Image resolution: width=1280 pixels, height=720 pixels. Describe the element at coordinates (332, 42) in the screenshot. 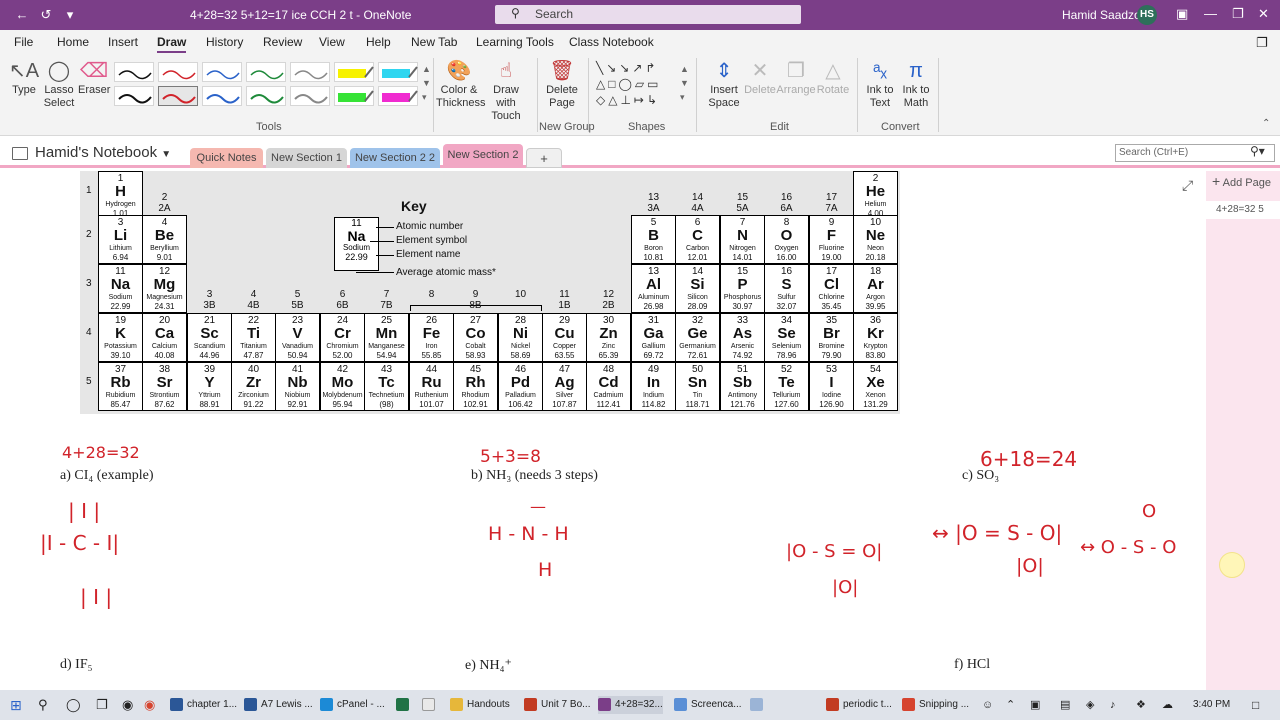

I see `tab-view: View` at that location.